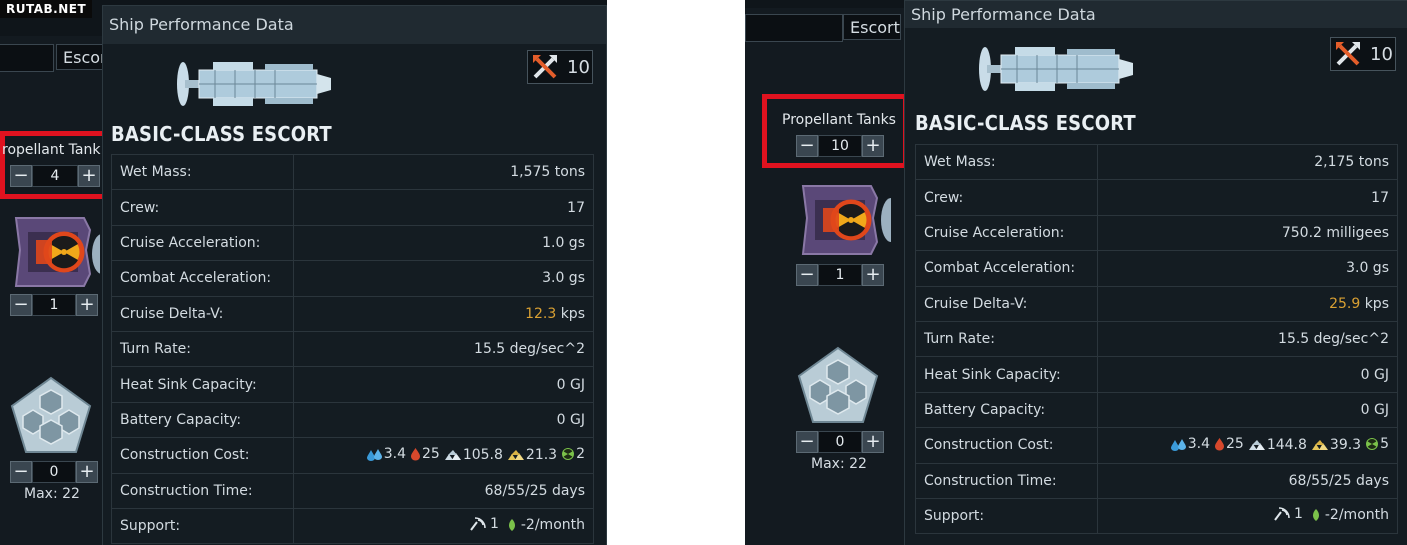 The height and width of the screenshot is (545, 1407). What do you see at coordinates (1247, 515) in the screenshot?
I see `stat-value: 1 -2/month` at bounding box center [1247, 515].